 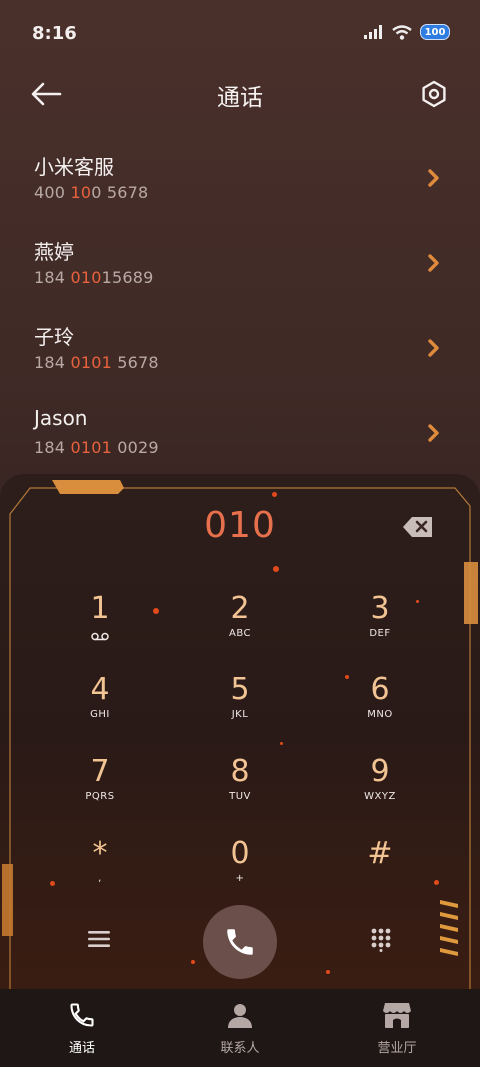 I want to click on contact-row: 燕婷 184 01015689, so click(x=240, y=271).